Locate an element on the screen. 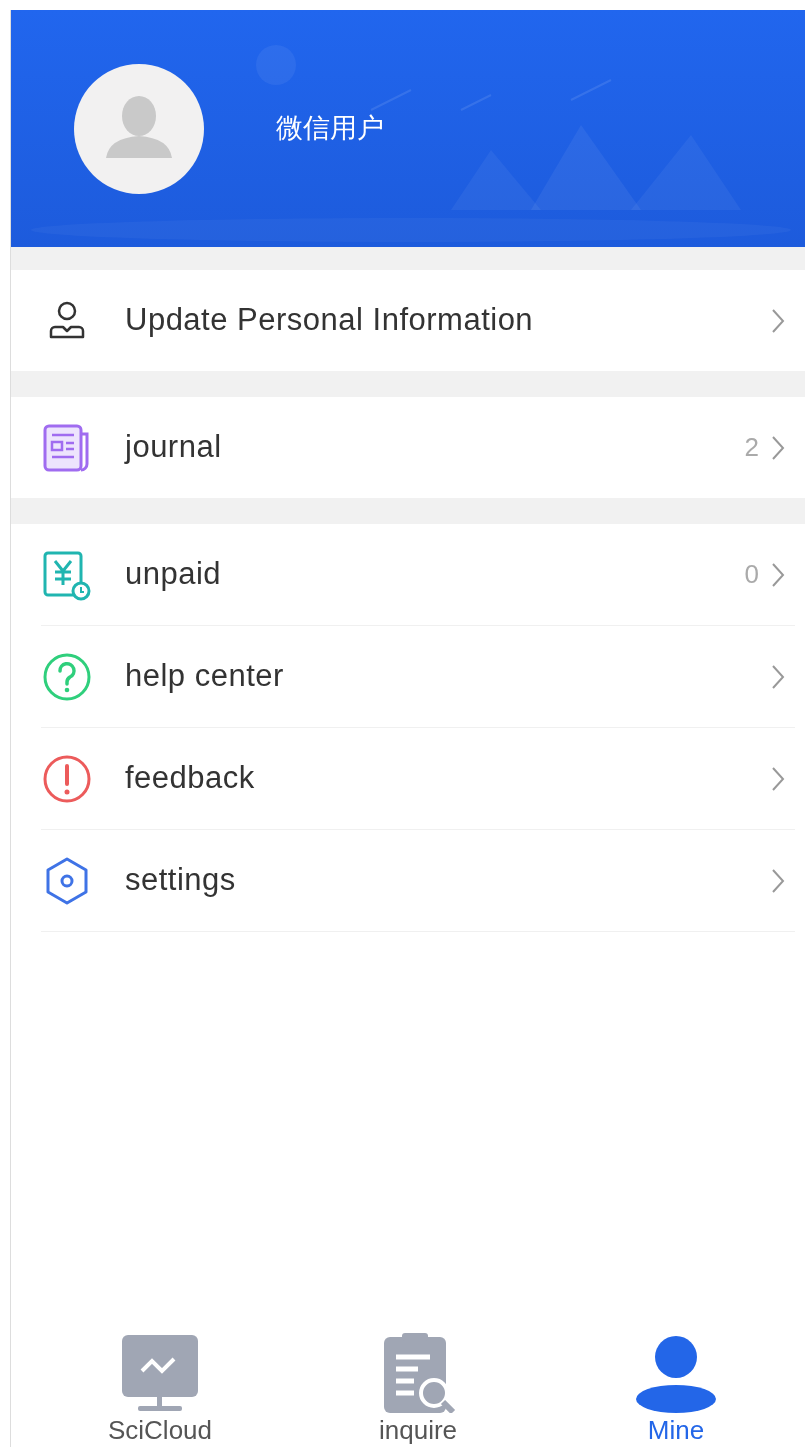 This screenshot has width=805, height=1447. tab-item: inquire is located at coordinates (418, 1389).